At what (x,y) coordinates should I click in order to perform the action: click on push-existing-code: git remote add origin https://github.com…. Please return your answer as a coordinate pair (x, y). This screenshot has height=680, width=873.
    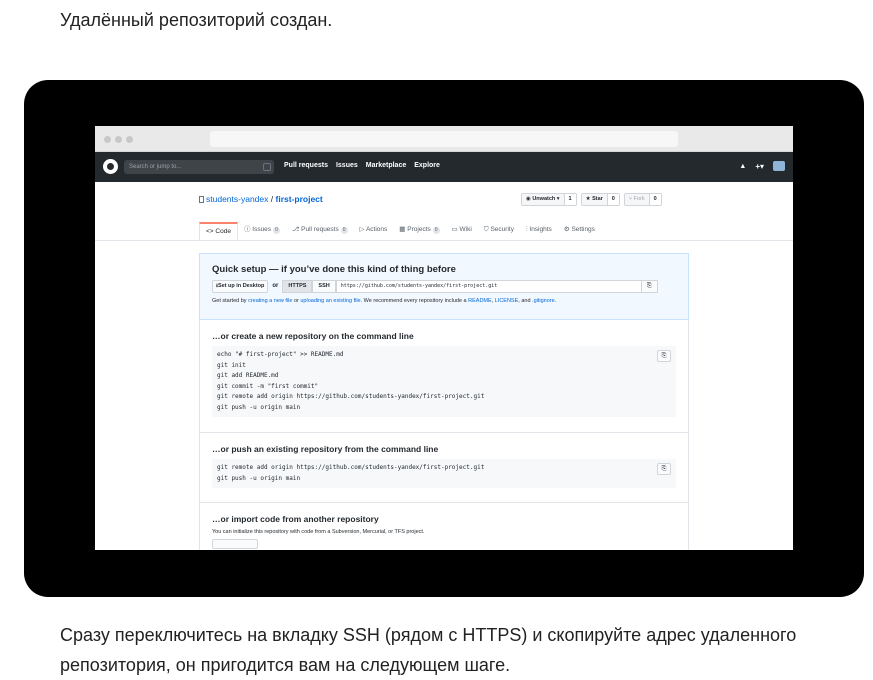
    Looking at the image, I should click on (444, 473).